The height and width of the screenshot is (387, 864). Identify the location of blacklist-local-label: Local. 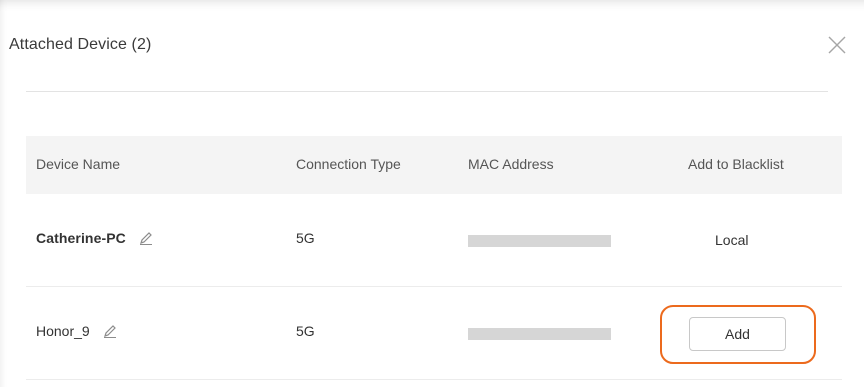
(732, 240).